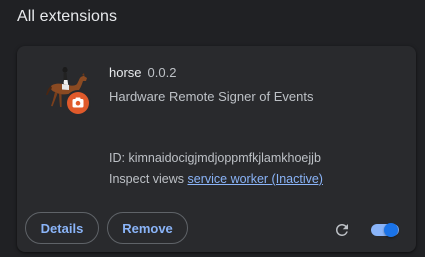 This screenshot has height=257, width=425. Describe the element at coordinates (125, 72) in the screenshot. I see `extension-name-text: horse` at that location.